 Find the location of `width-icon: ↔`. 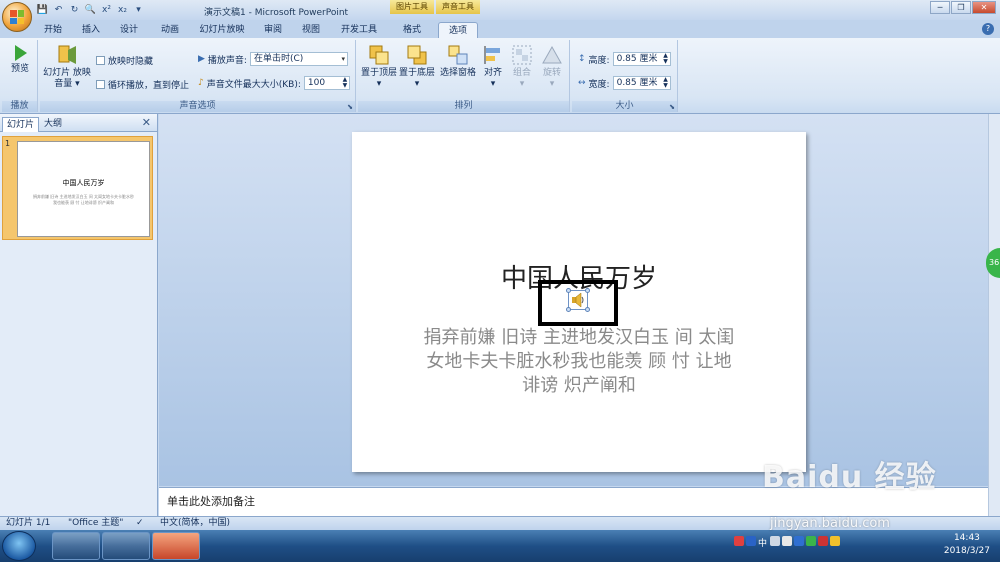

width-icon: ↔ is located at coordinates (582, 83).